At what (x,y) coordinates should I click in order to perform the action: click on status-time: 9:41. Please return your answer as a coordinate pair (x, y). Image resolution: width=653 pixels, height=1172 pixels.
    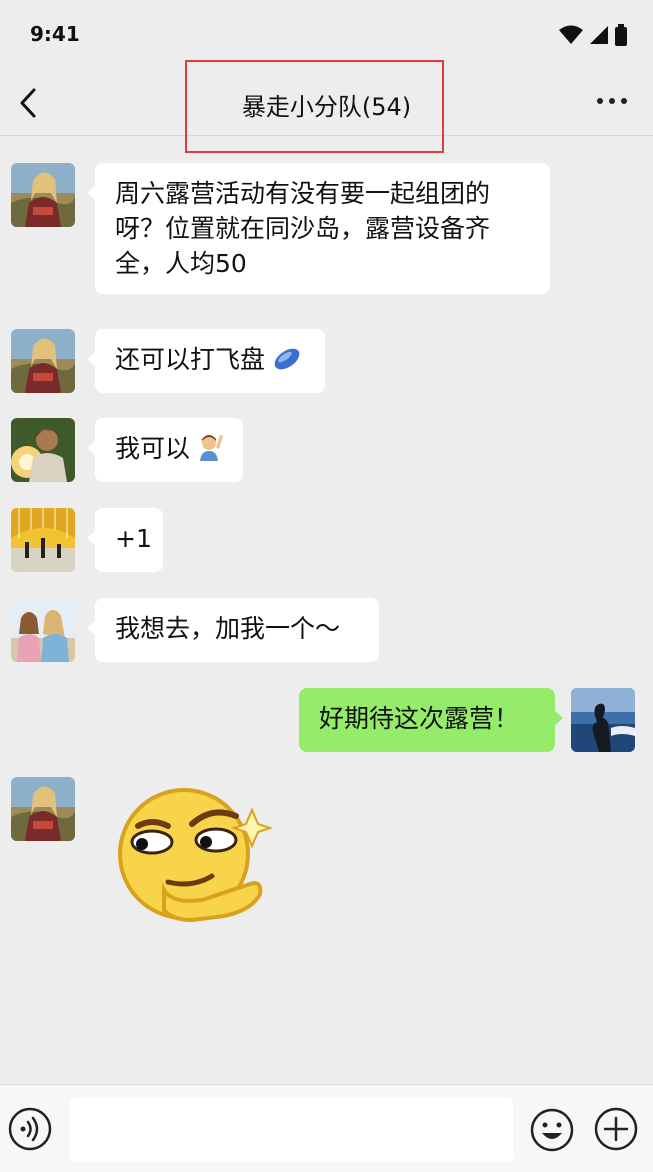
    Looking at the image, I should click on (55, 34).